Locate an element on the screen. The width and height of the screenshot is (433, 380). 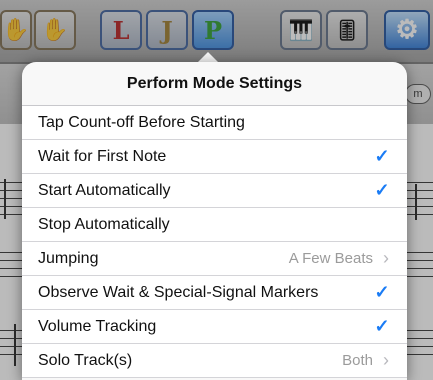
setting-row-start-automatically: Start Automatically ✓ is located at coordinates (214, 191).